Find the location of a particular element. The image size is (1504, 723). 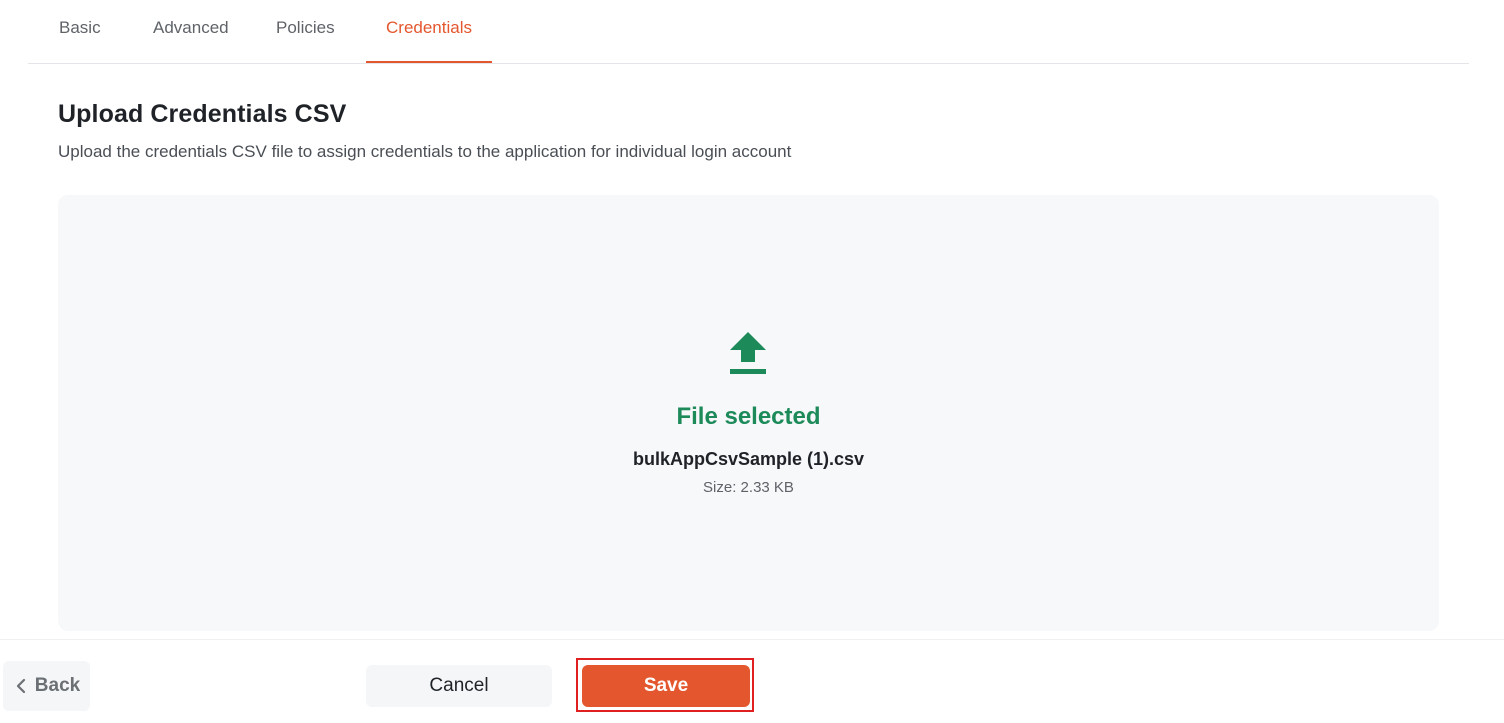

tab-advanced: Advanced is located at coordinates (191, 31).